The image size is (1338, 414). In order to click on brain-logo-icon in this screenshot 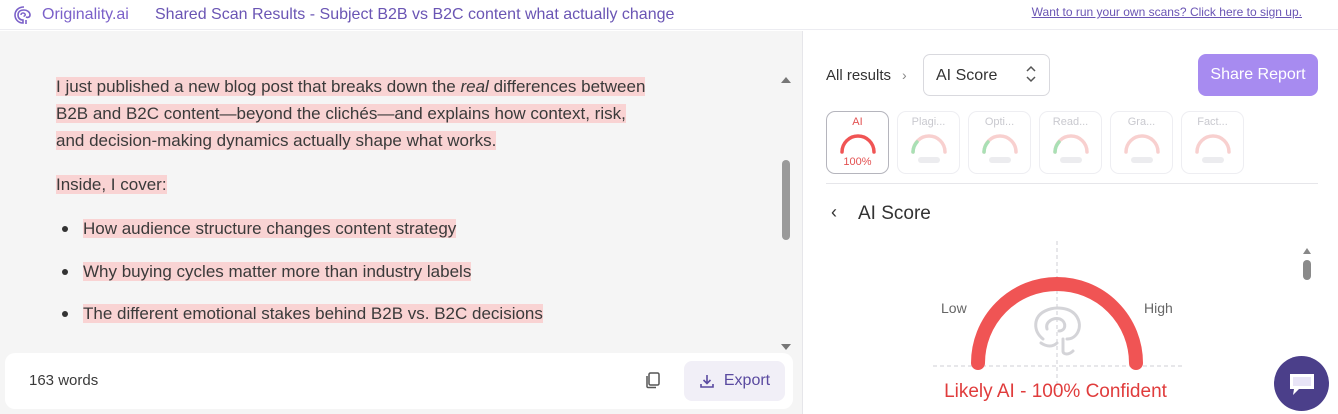, I will do `click(22, 15)`.